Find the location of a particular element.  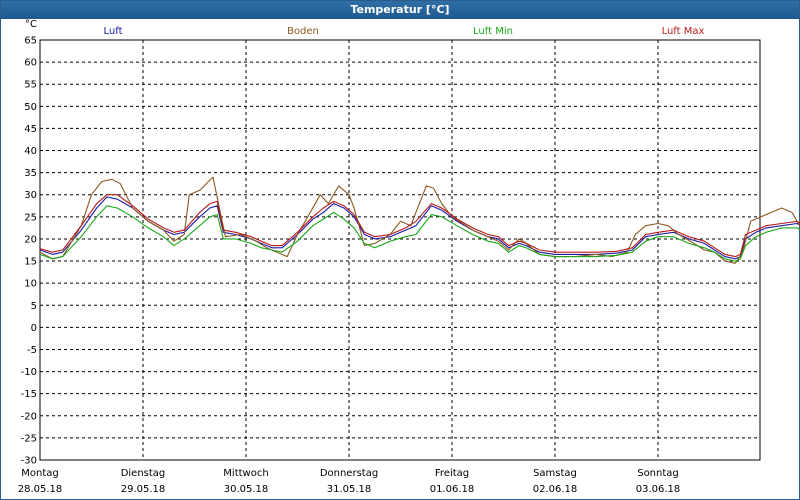

y-tick-label: -5 is located at coordinates (32, 350).